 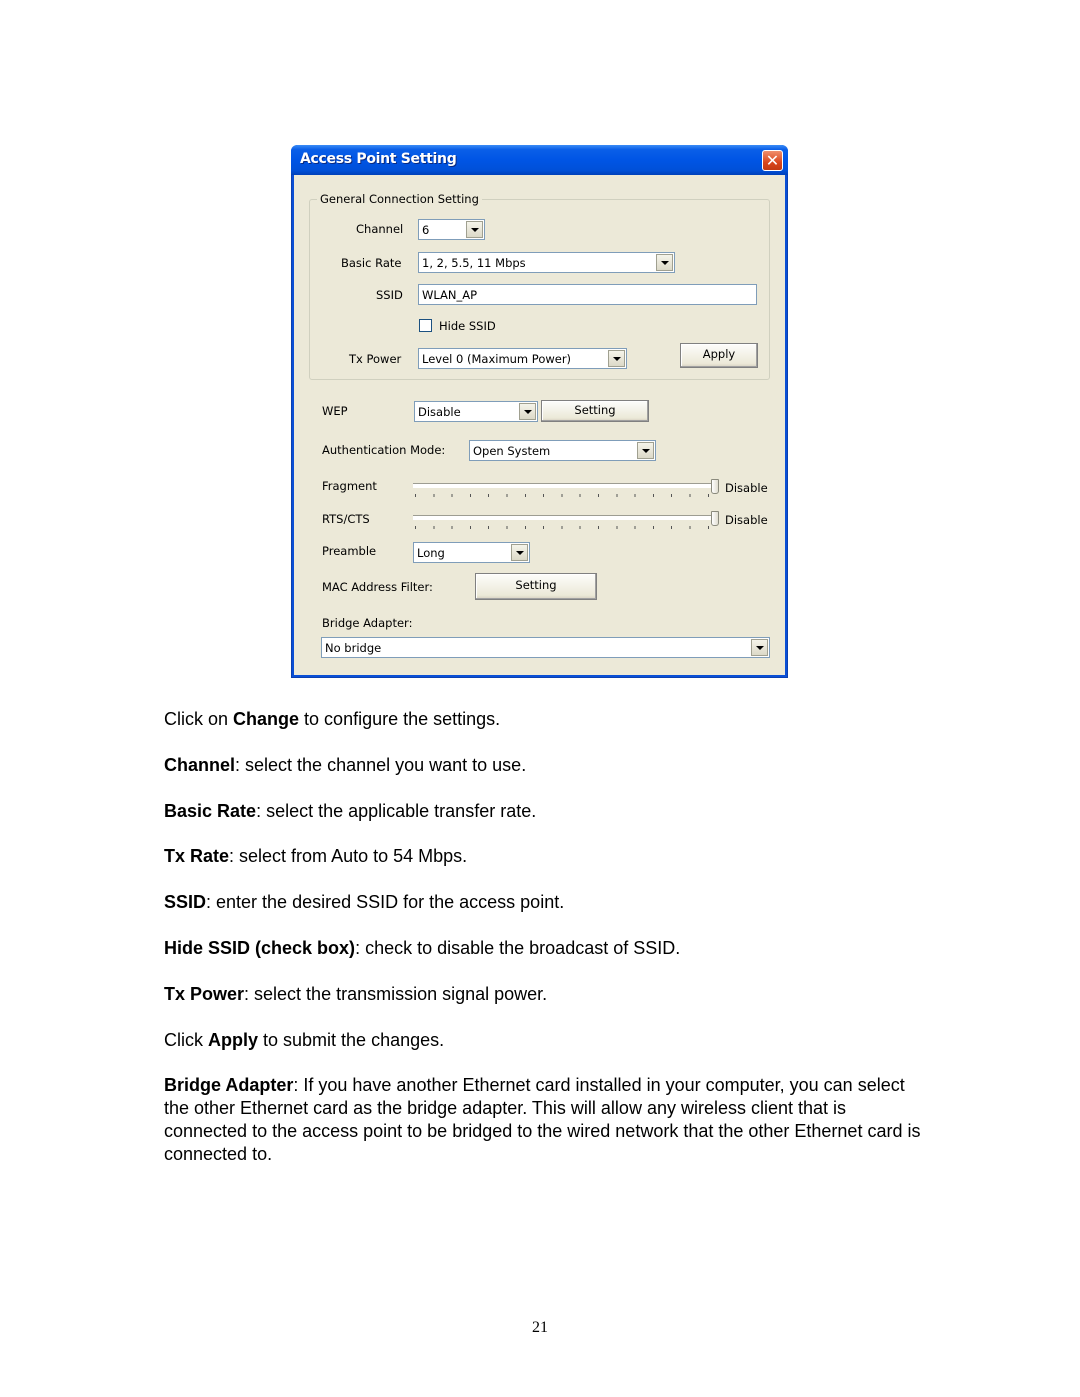 I want to click on term: SSID, so click(x=185, y=902).